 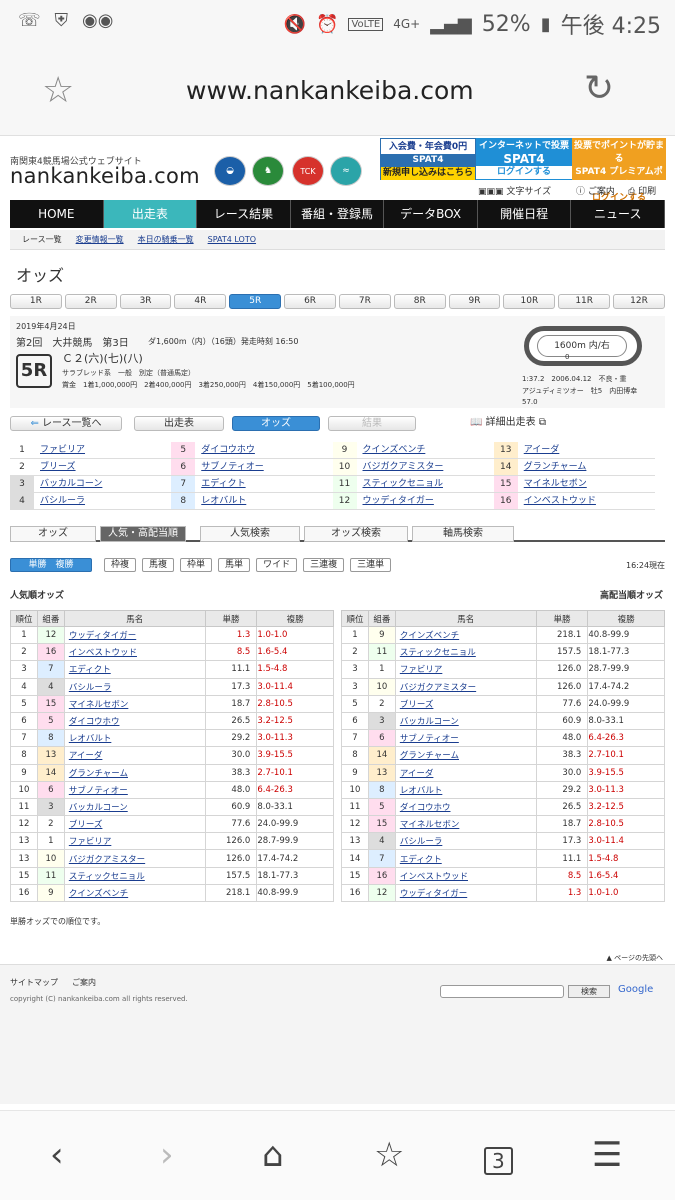 I want to click on funabashi-logo-icon: ♞, so click(x=268, y=171).